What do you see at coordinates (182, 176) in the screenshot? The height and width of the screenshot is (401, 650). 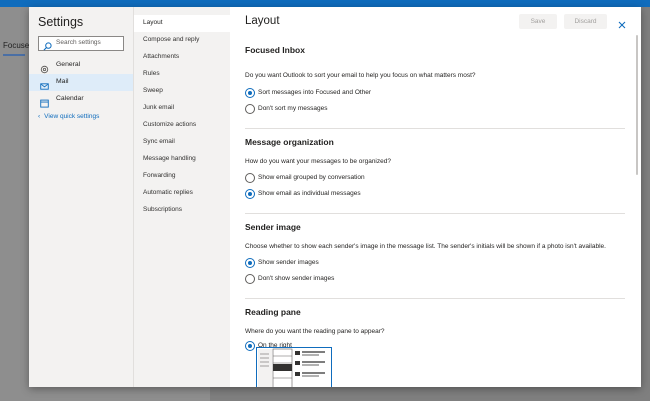 I see `subnav-item-forwarding: Forwarding` at bounding box center [182, 176].